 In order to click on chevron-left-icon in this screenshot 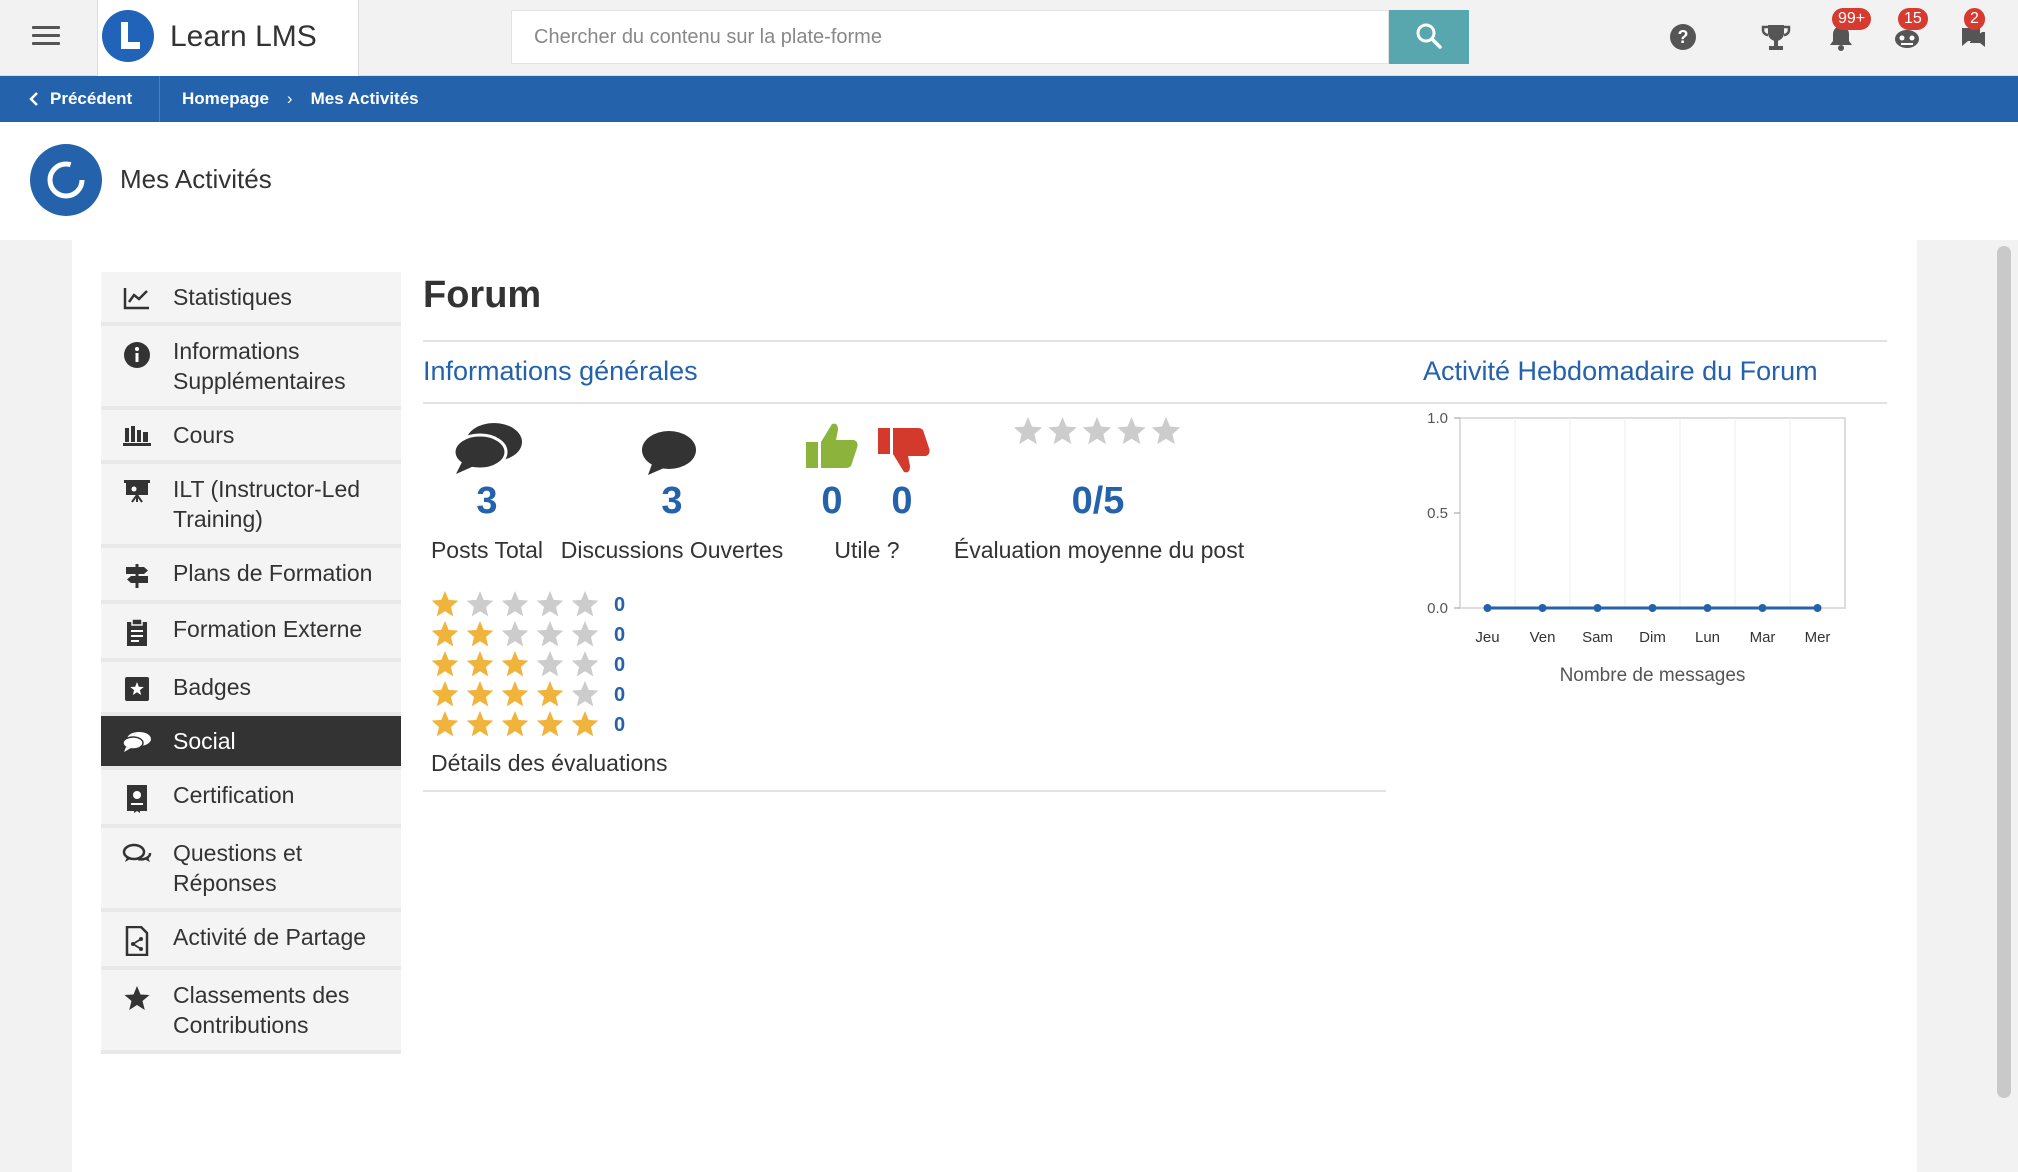, I will do `click(33, 99)`.